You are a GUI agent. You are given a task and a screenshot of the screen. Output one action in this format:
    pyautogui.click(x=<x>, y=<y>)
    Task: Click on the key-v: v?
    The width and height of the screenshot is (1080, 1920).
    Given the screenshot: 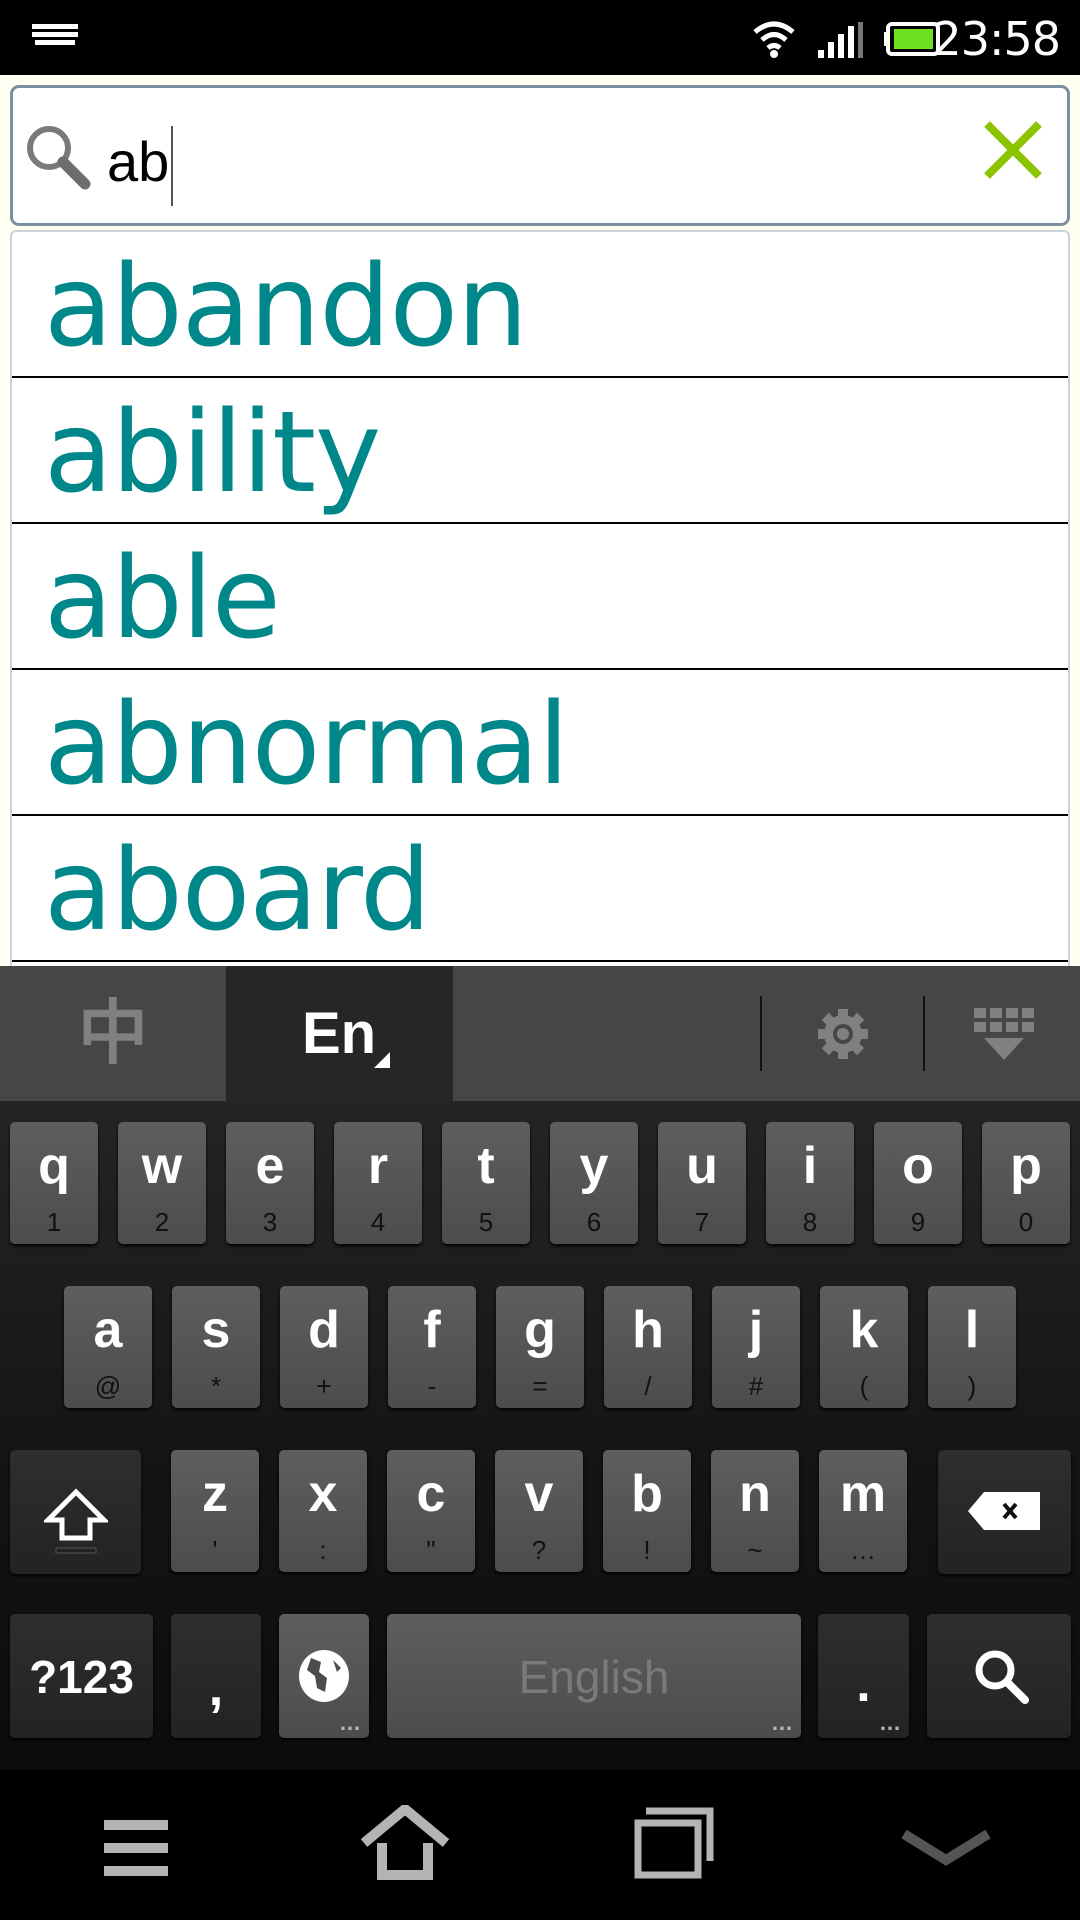 What is the action you would take?
    pyautogui.click(x=539, y=1511)
    